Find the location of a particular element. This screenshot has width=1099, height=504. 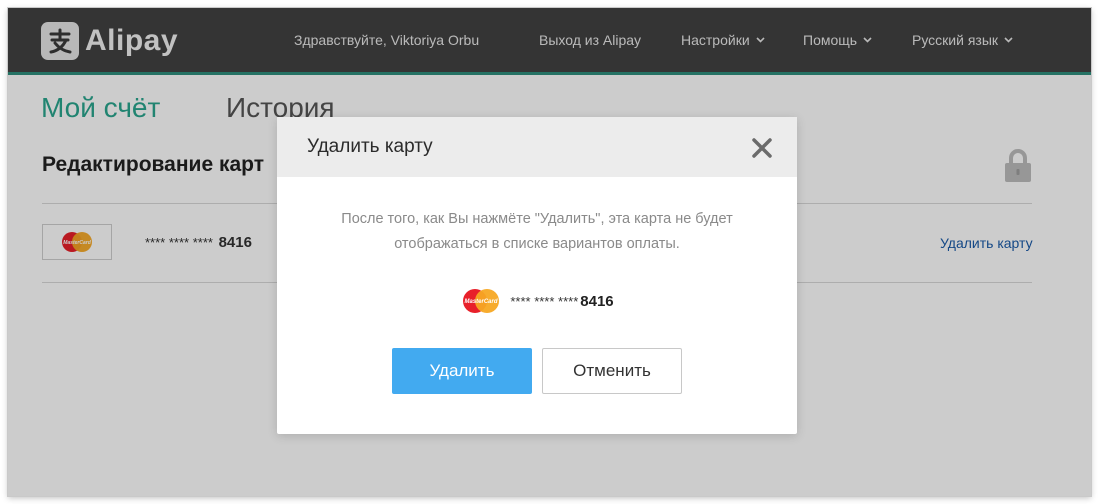

cancel-button: Отменить is located at coordinates (612, 371).